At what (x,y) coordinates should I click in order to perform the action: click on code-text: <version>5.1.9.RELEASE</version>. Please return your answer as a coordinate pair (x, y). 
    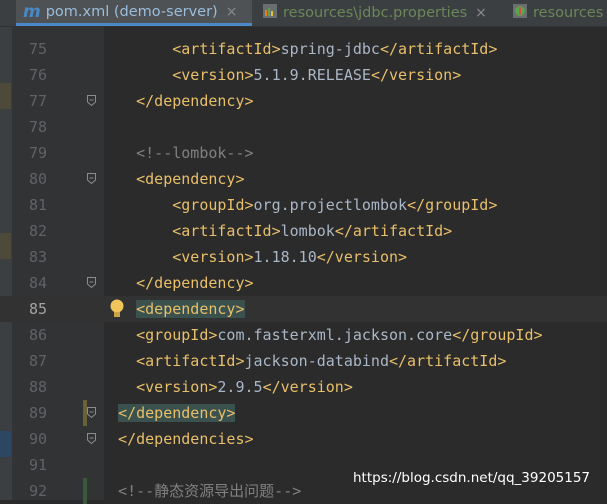
    Looking at the image, I should click on (280, 75).